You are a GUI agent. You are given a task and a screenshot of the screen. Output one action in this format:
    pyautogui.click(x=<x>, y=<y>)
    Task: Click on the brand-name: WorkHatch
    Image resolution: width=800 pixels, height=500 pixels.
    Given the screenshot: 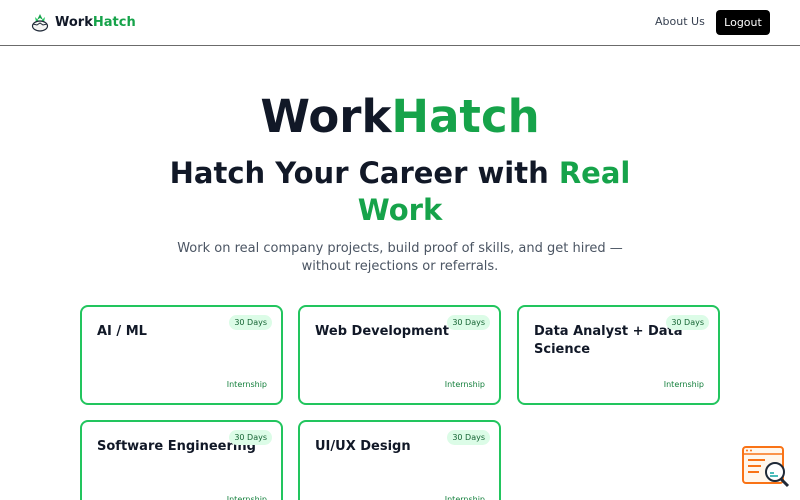 What is the action you would take?
    pyautogui.click(x=95, y=22)
    